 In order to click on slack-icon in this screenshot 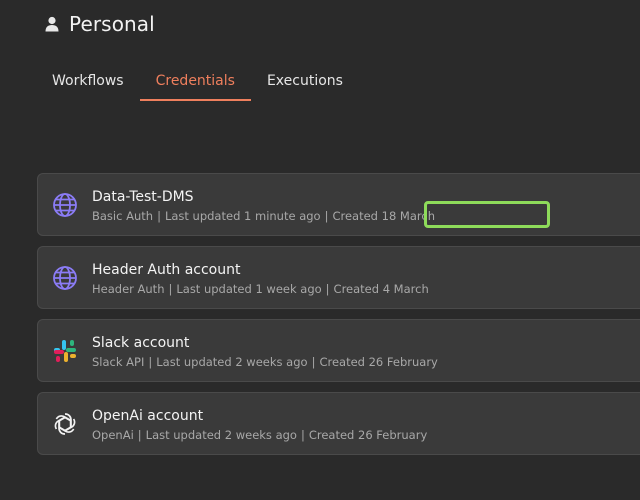, I will do `click(65, 351)`.